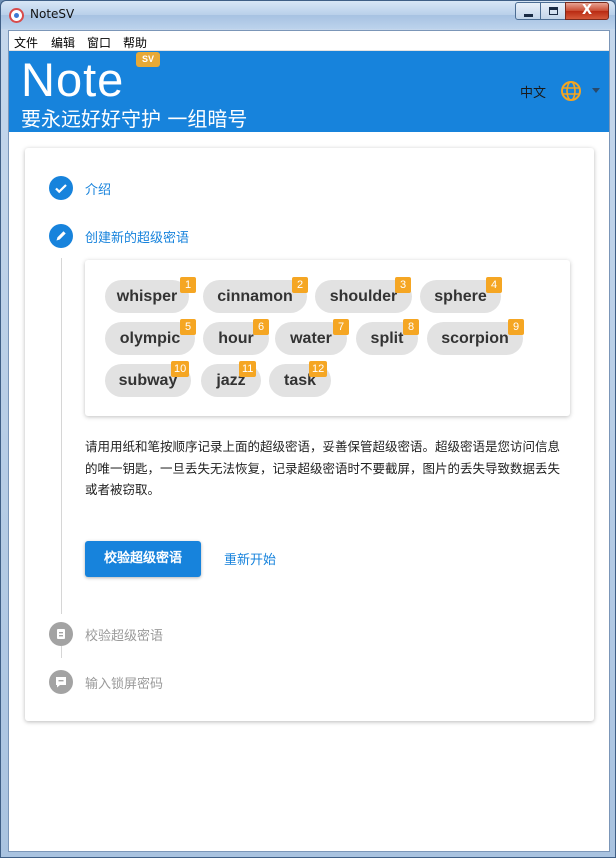  I want to click on word-index-badge: 11, so click(248, 369).